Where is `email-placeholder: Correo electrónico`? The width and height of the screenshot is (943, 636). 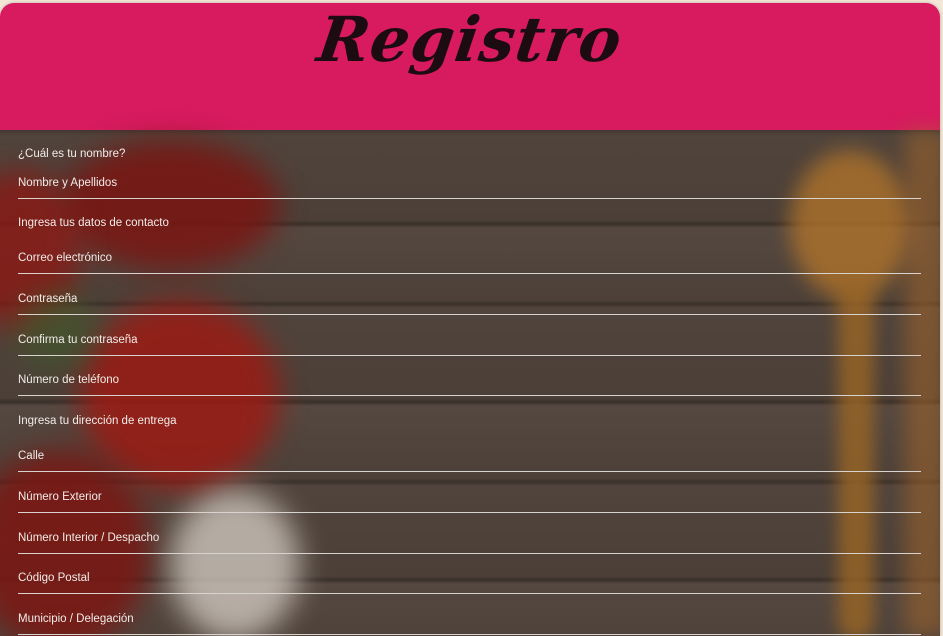
email-placeholder: Correo electrónico is located at coordinates (65, 258).